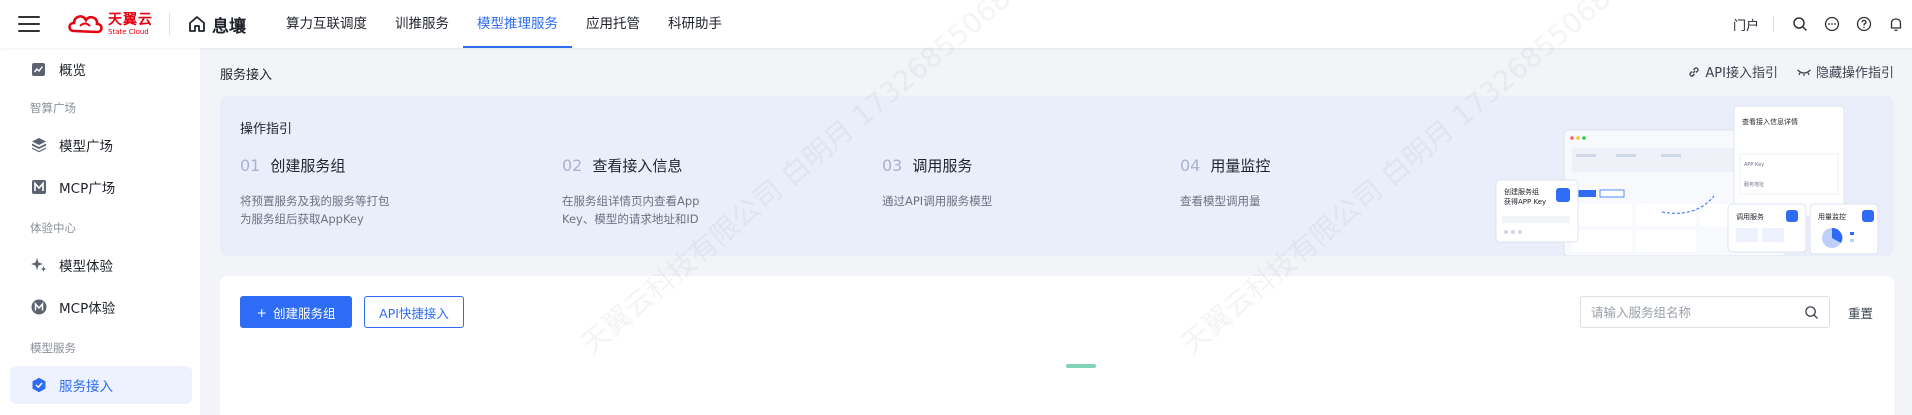 This screenshot has height=415, width=1912. I want to click on sidebar-group-label: 模型服务, so click(53, 348).